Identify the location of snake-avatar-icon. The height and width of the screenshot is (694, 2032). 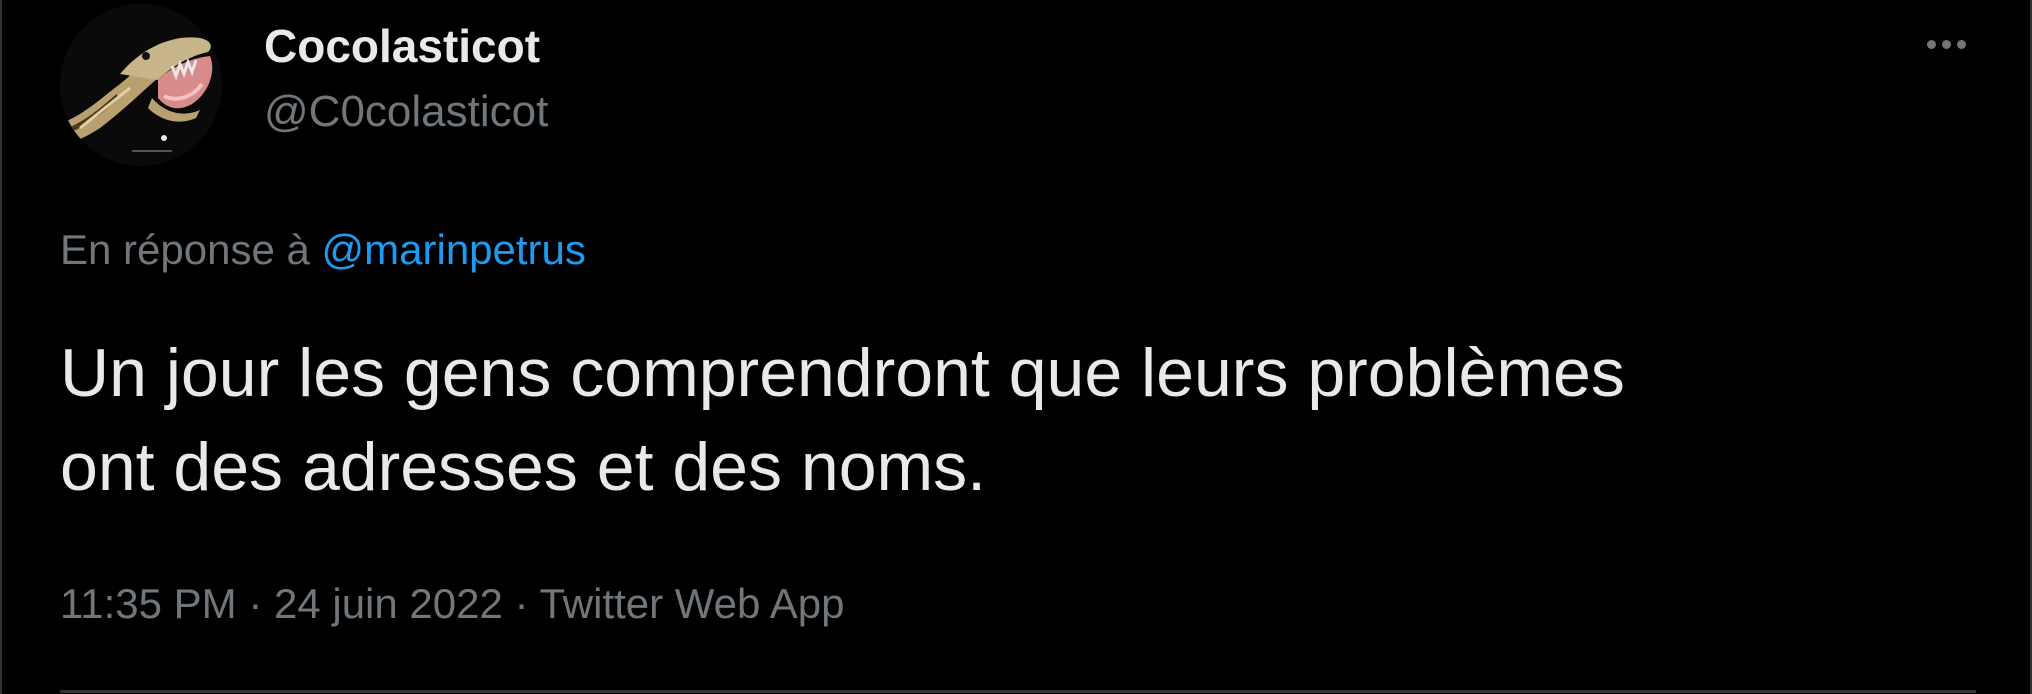
(141, 85).